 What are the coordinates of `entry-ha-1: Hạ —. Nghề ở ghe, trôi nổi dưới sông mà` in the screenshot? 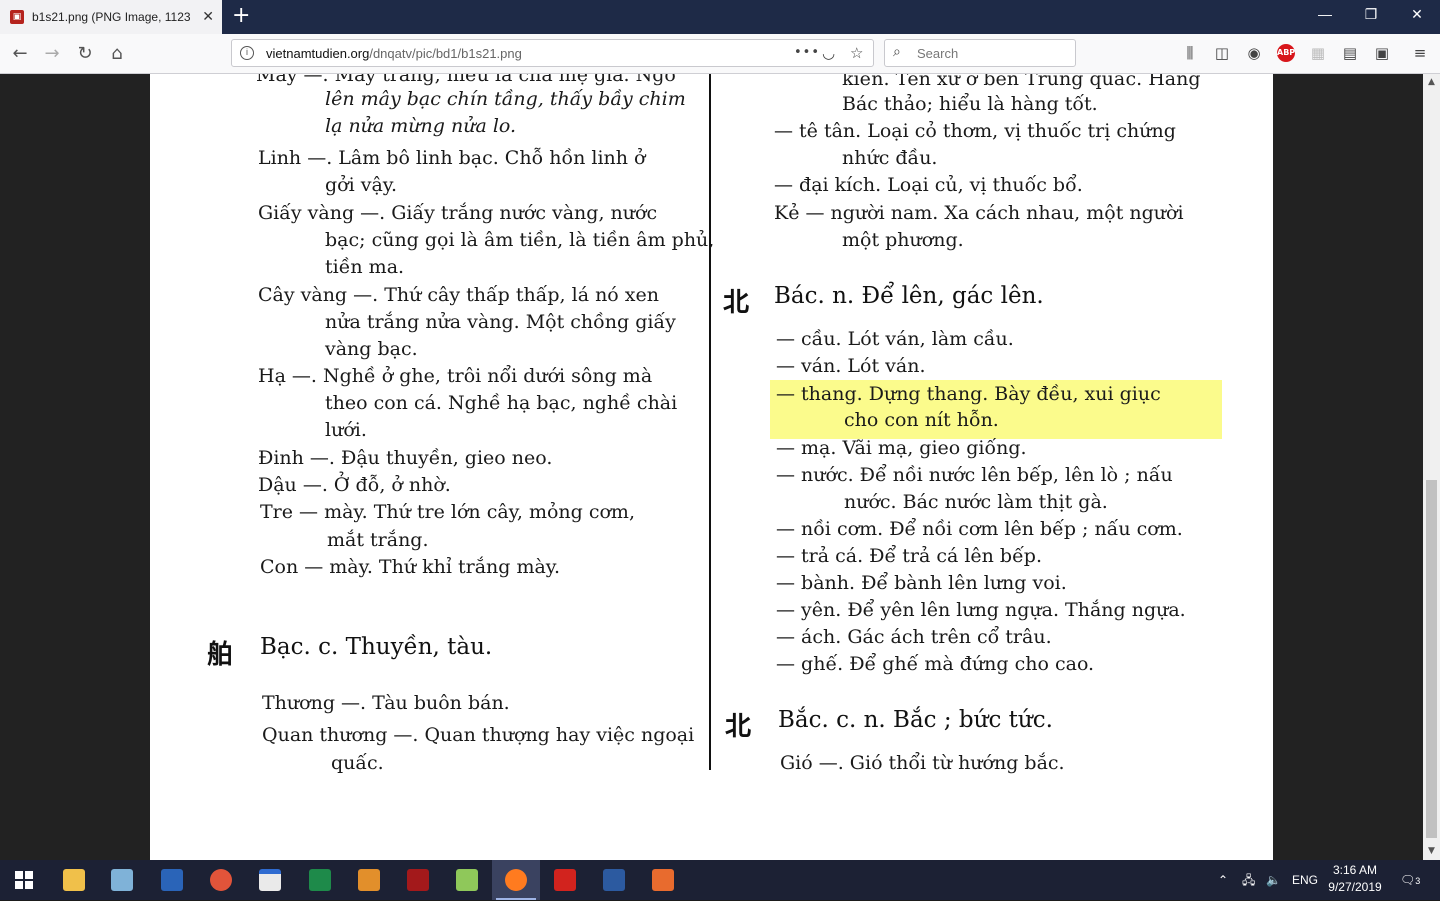 It's located at (455, 376).